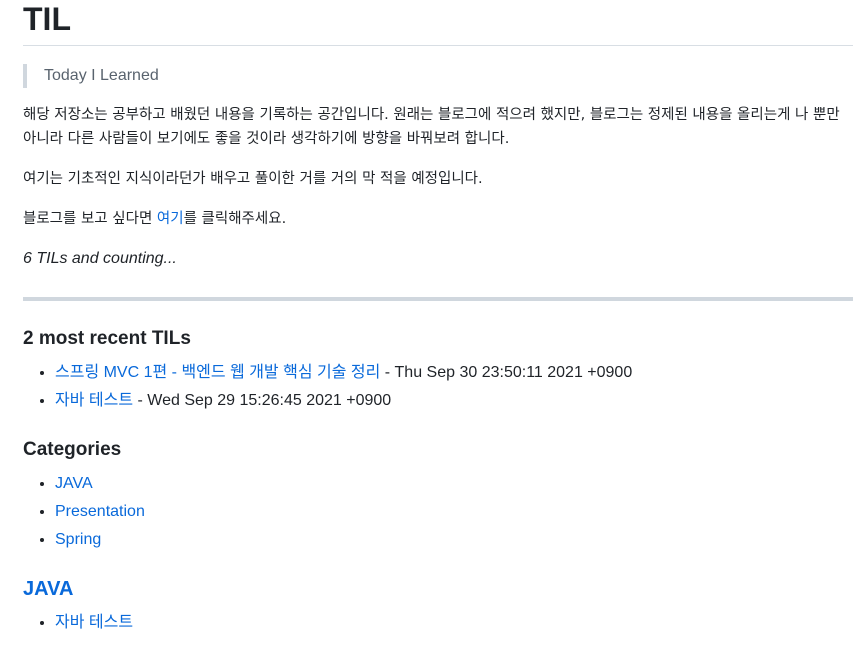 The height and width of the screenshot is (658, 856). What do you see at coordinates (438, 23) in the screenshot?
I see `page-title: TIL` at bounding box center [438, 23].